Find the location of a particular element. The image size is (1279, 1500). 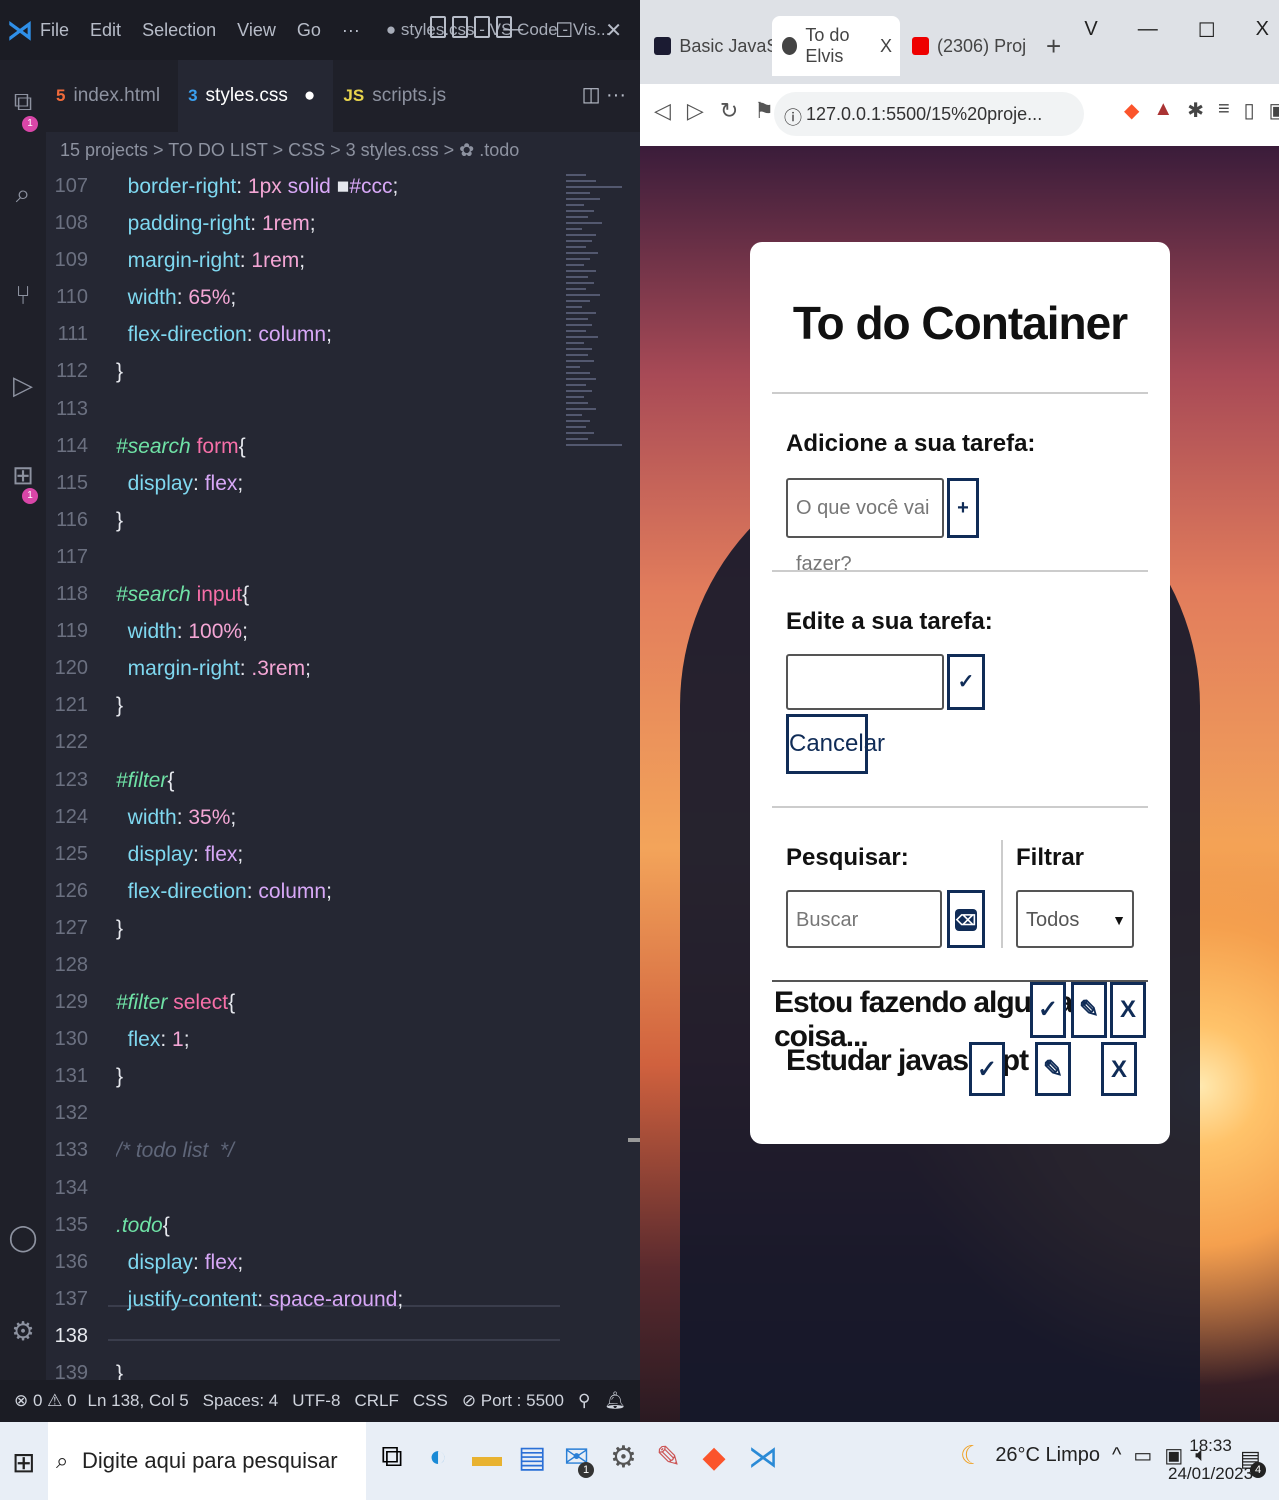

add-task-input: O que você vai fazer? is located at coordinates (865, 526).